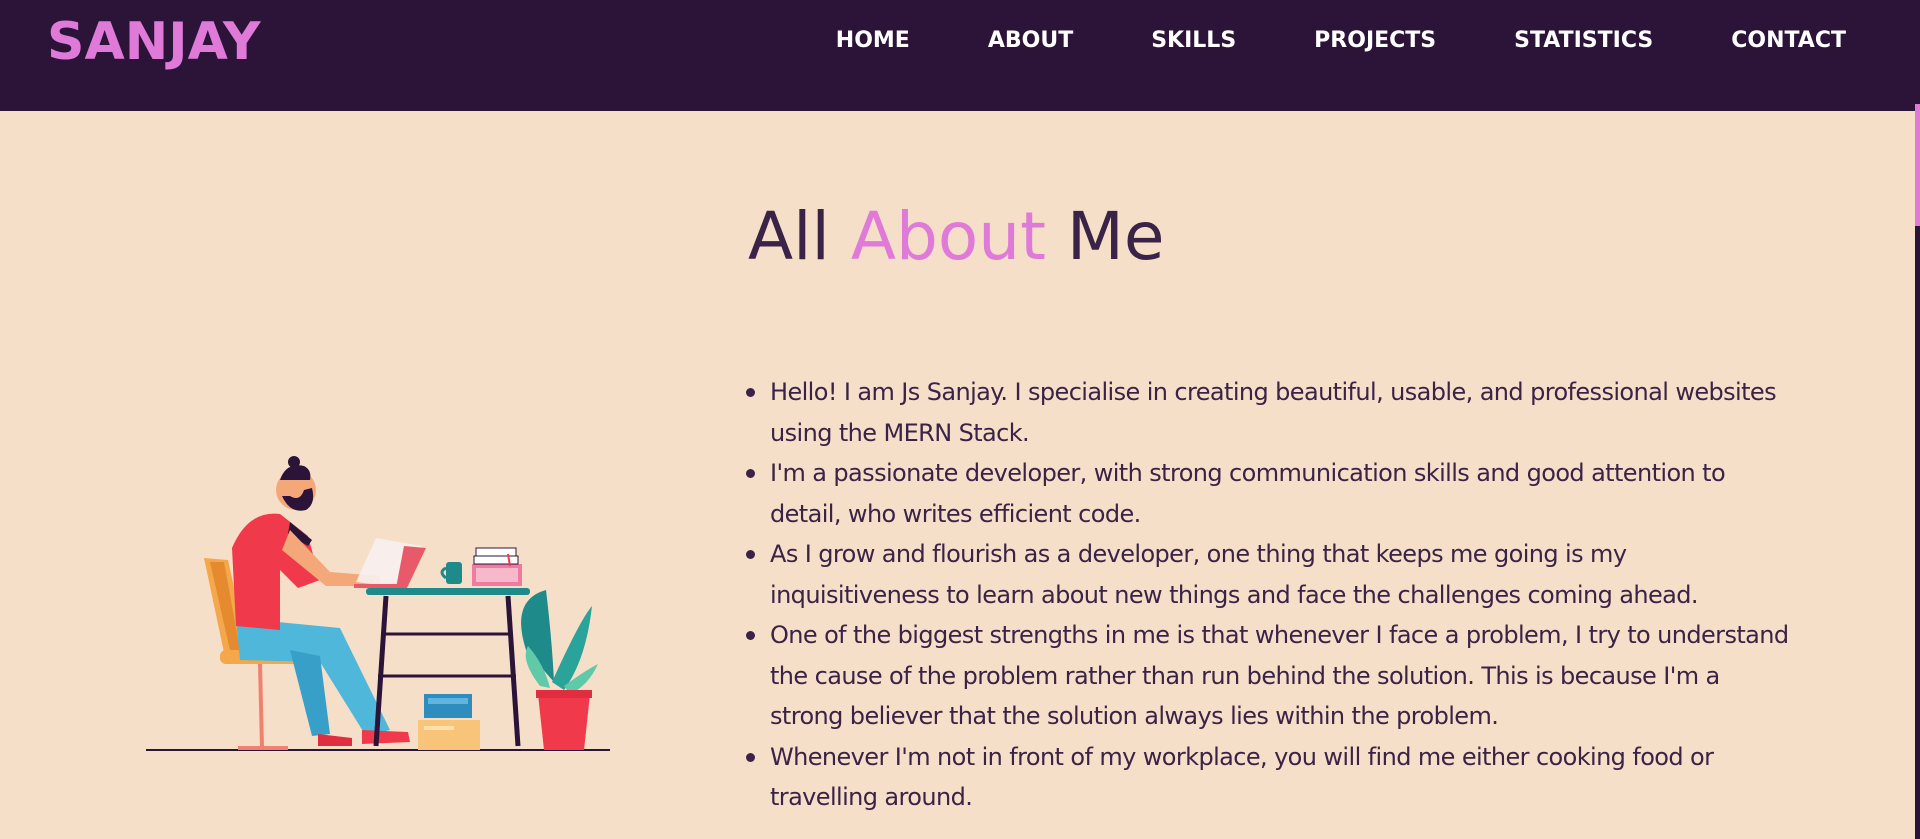 The width and height of the screenshot is (1920, 839). What do you see at coordinates (153, 42) in the screenshot?
I see `site-logo: SANJAY` at bounding box center [153, 42].